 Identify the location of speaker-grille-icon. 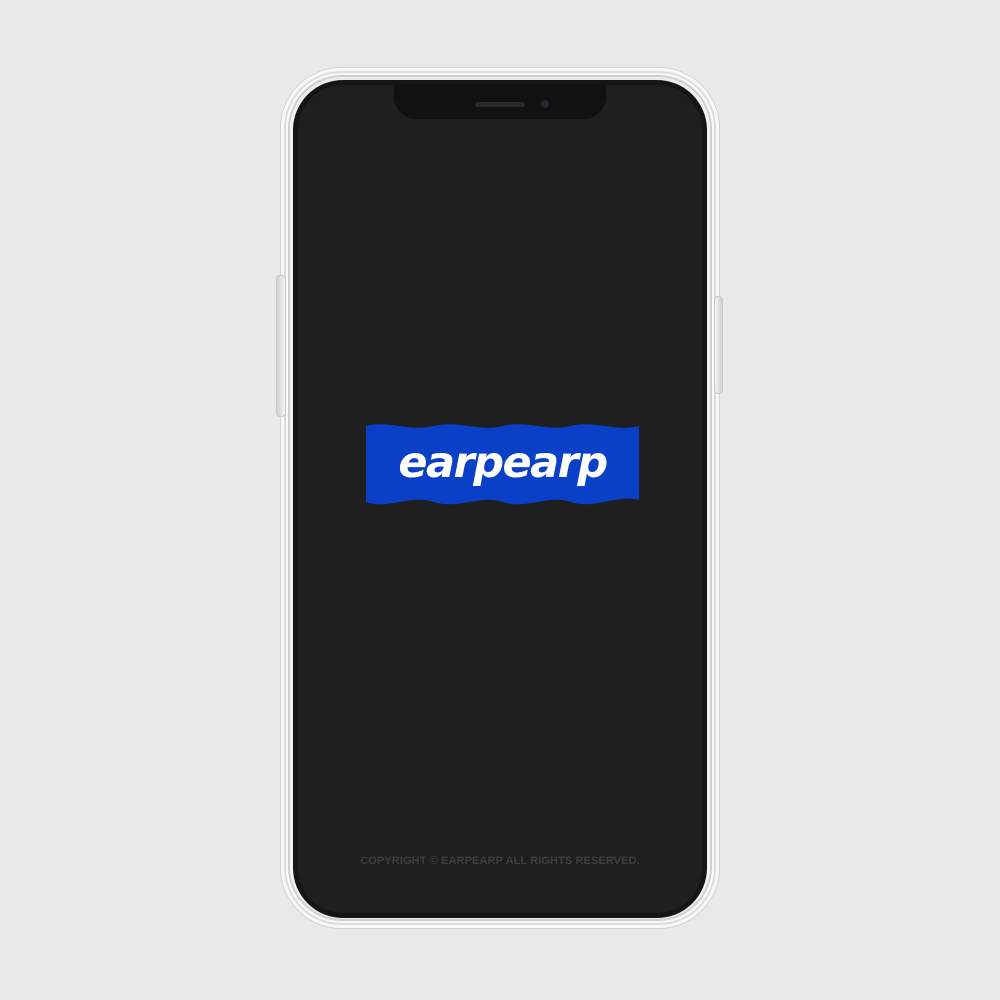
(500, 104).